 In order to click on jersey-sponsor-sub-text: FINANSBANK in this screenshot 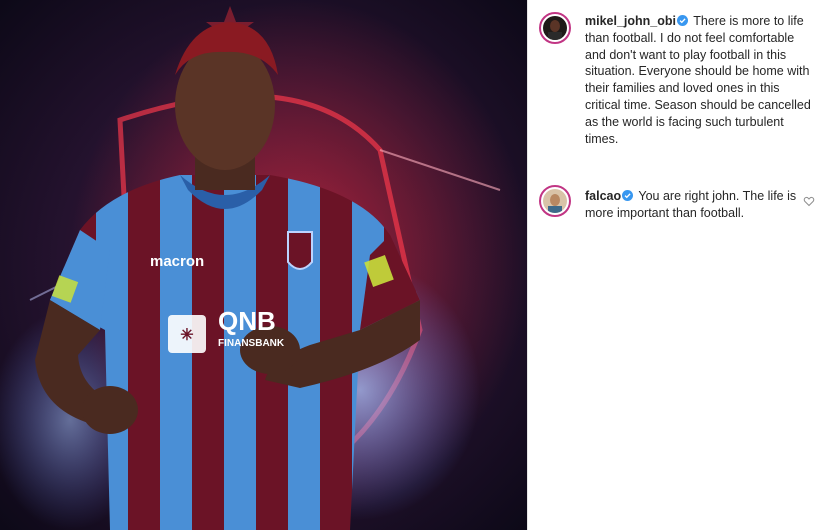, I will do `click(251, 343)`.